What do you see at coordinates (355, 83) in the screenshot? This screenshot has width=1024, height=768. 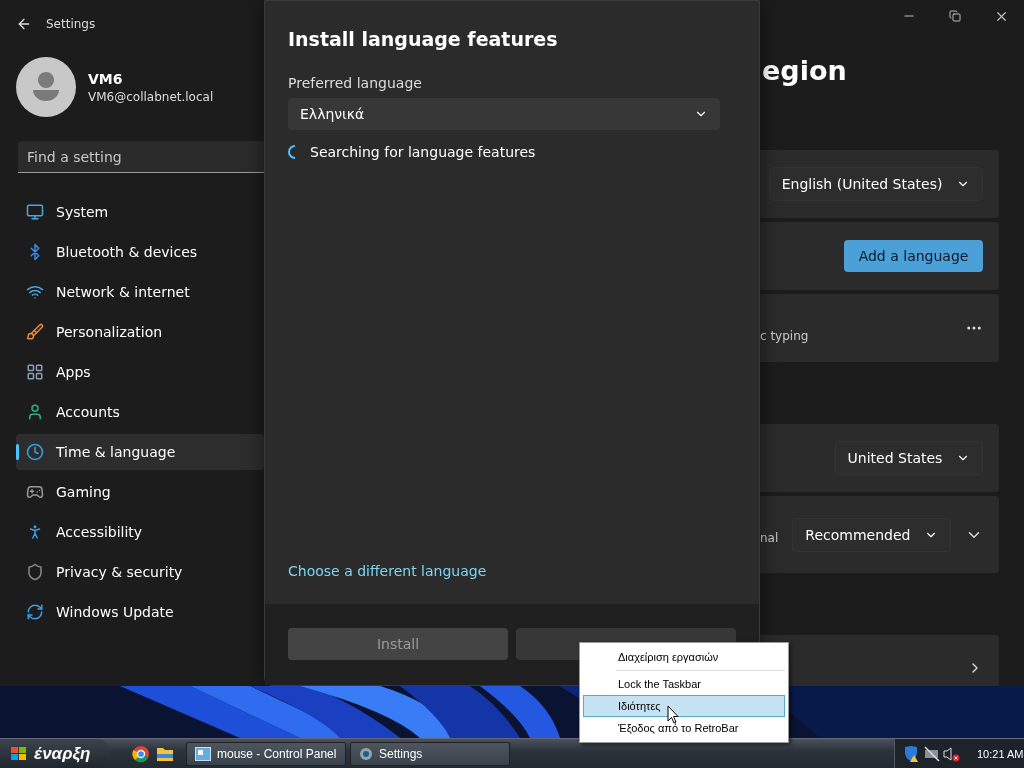 I see `field-label: Preferred language` at bounding box center [355, 83].